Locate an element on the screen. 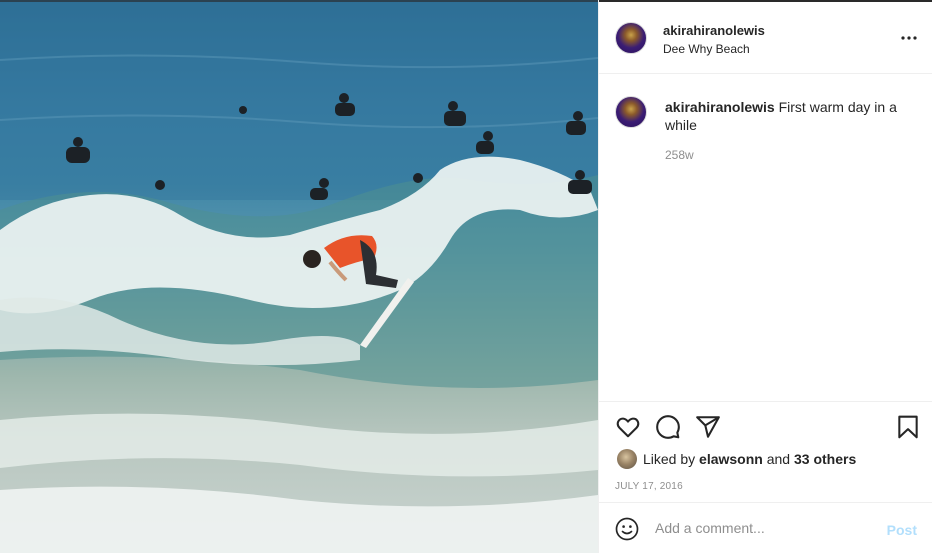 This screenshot has width=932, height=553. author-username: akirahiranolewis is located at coordinates (714, 30).